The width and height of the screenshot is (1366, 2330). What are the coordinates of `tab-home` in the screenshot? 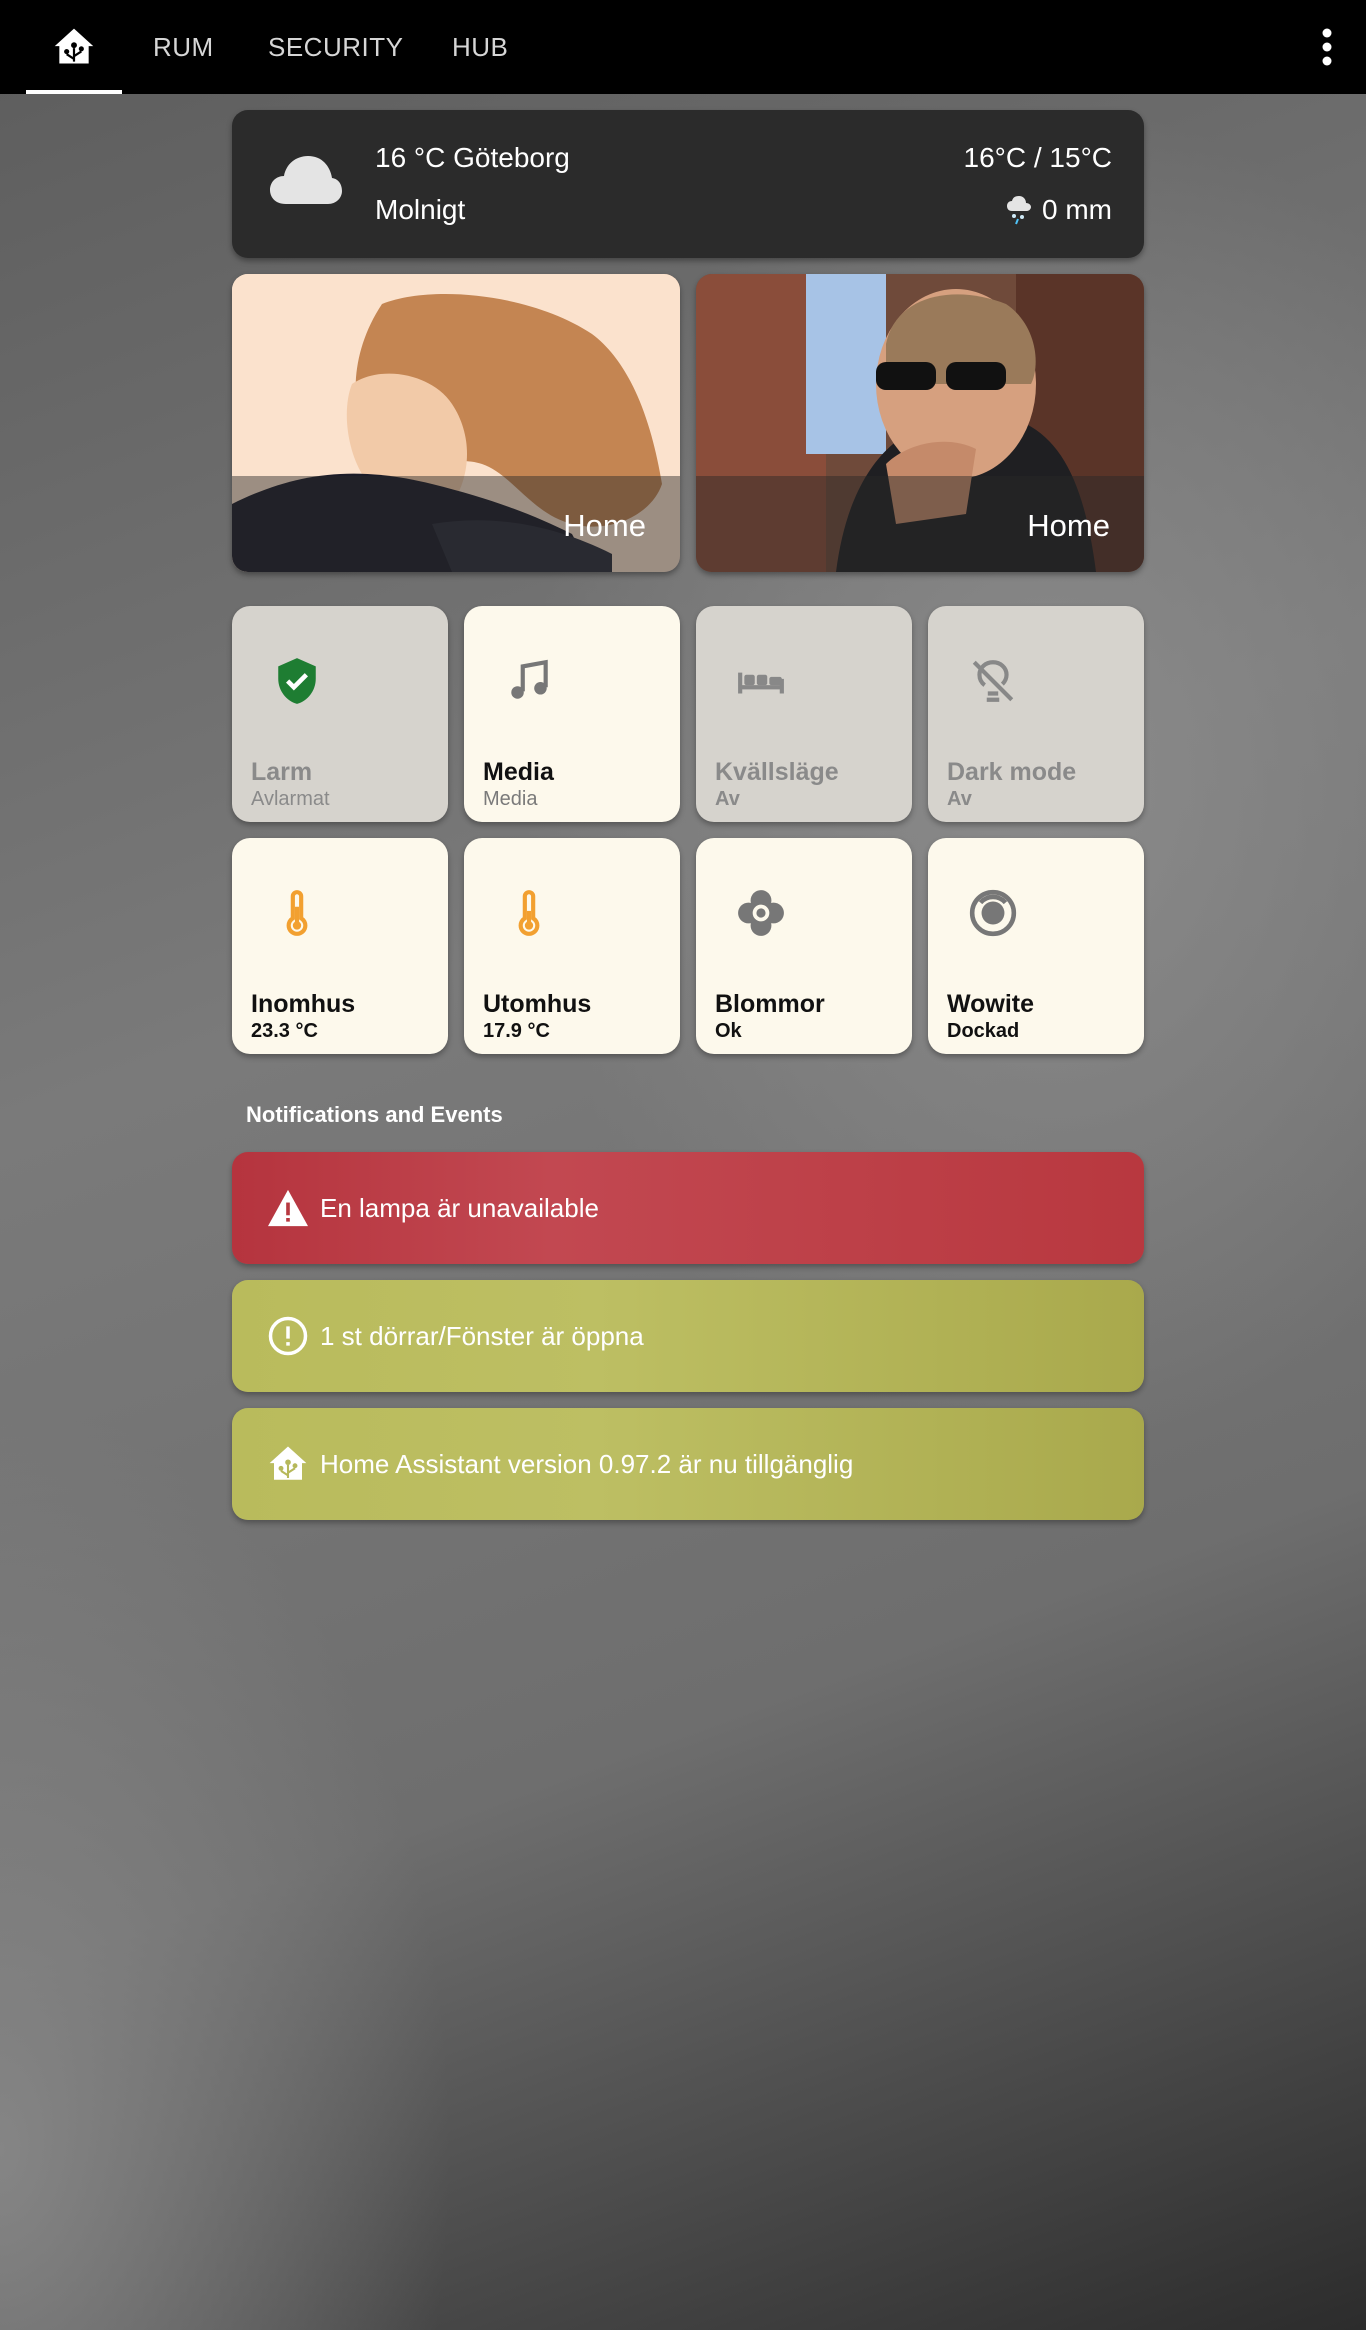 It's located at (74, 47).